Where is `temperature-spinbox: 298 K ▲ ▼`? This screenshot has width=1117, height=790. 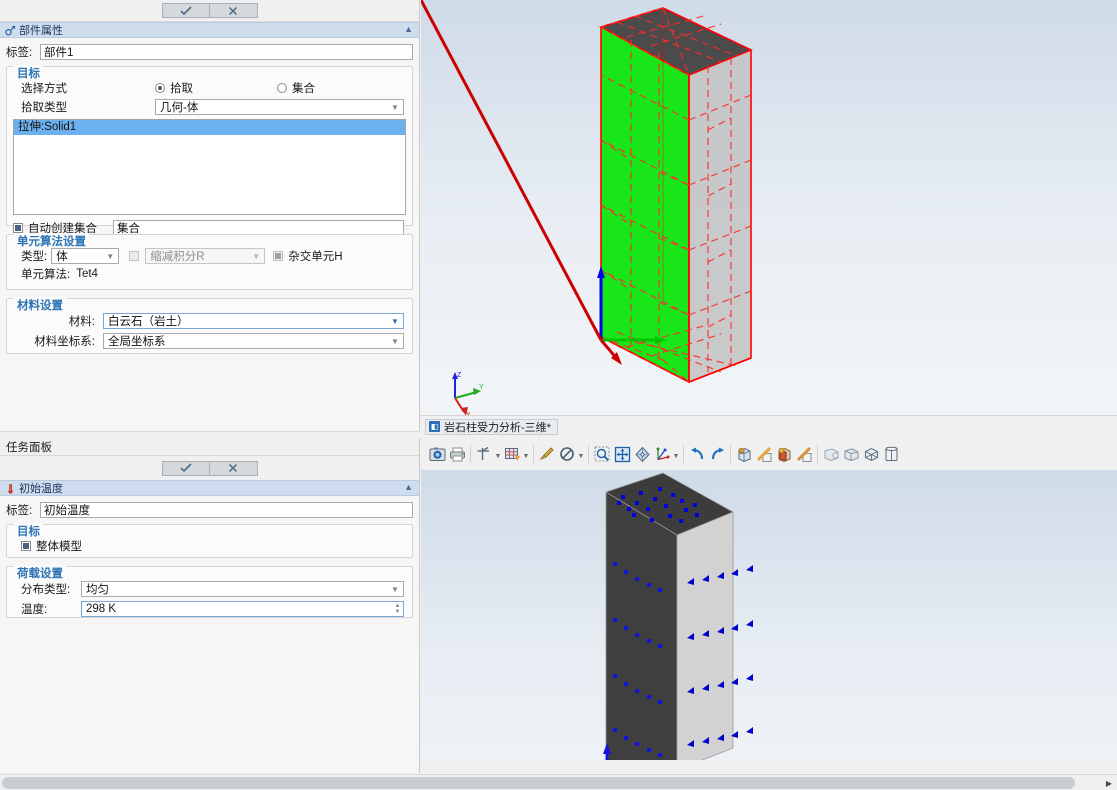
temperature-spinbox: 298 K ▲ ▼ is located at coordinates (242, 609).